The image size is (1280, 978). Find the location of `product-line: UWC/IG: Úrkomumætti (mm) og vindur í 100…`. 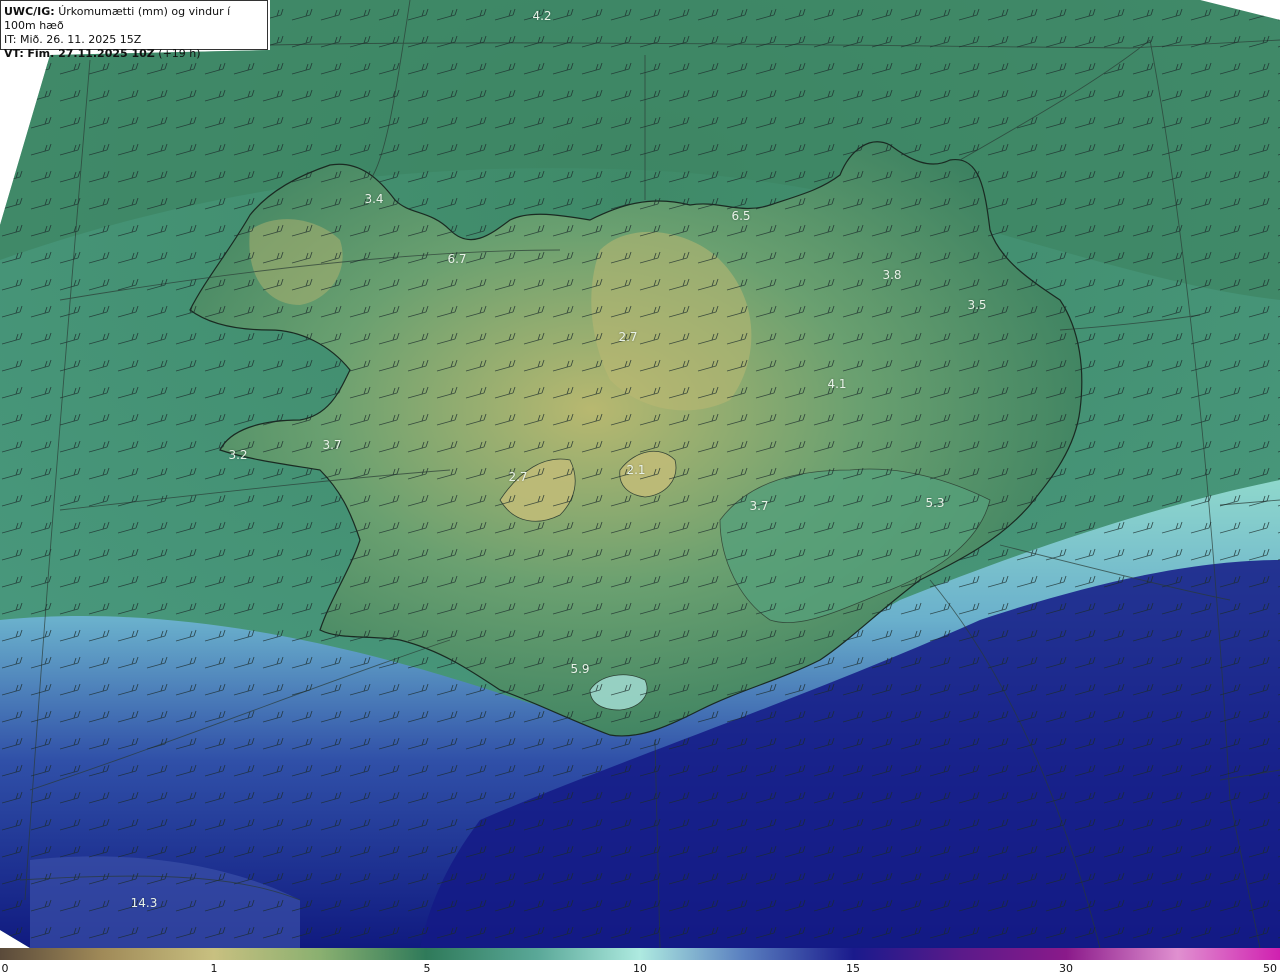

product-line: UWC/IG: Úrkomumætti (mm) og vindur í 100… is located at coordinates (134, 19).